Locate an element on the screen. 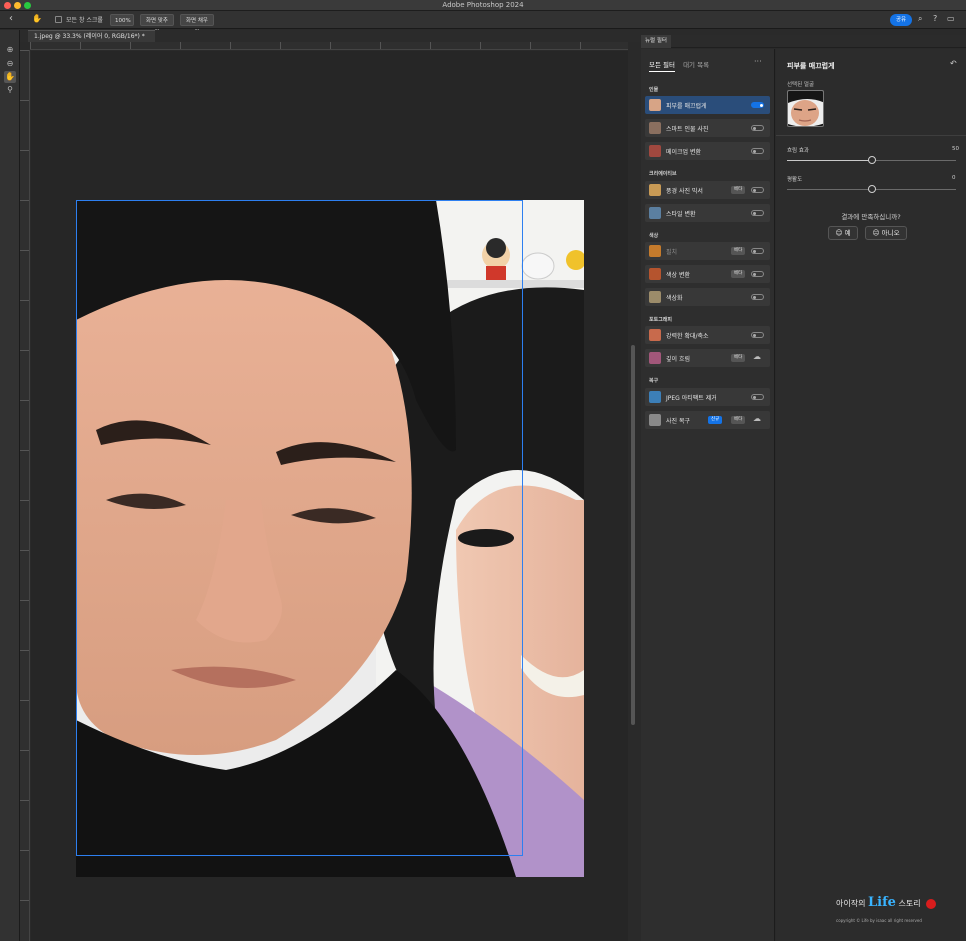 The image size is (966, 941). jpeg-artifacts-thumb-icon is located at coordinates (655, 397).